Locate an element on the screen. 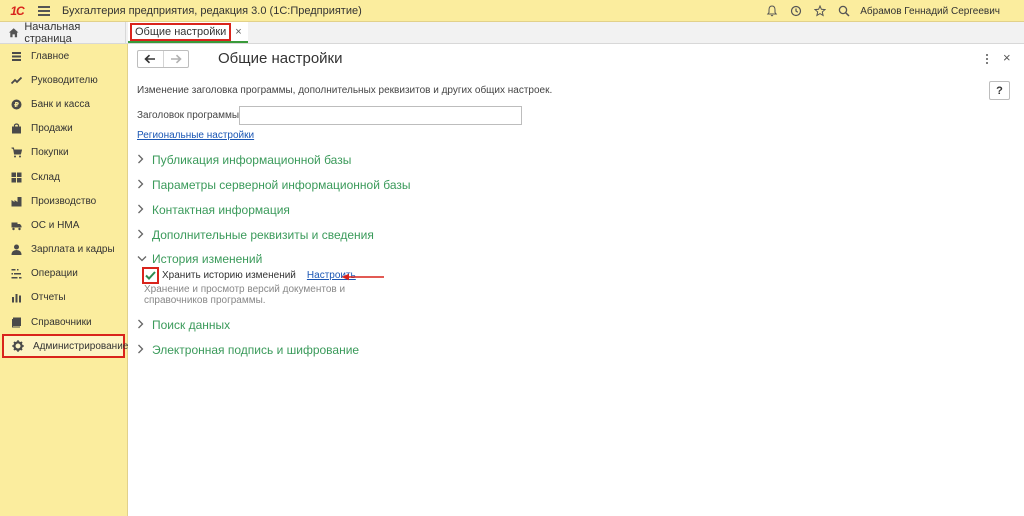  person-icon is located at coordinates (16, 250).